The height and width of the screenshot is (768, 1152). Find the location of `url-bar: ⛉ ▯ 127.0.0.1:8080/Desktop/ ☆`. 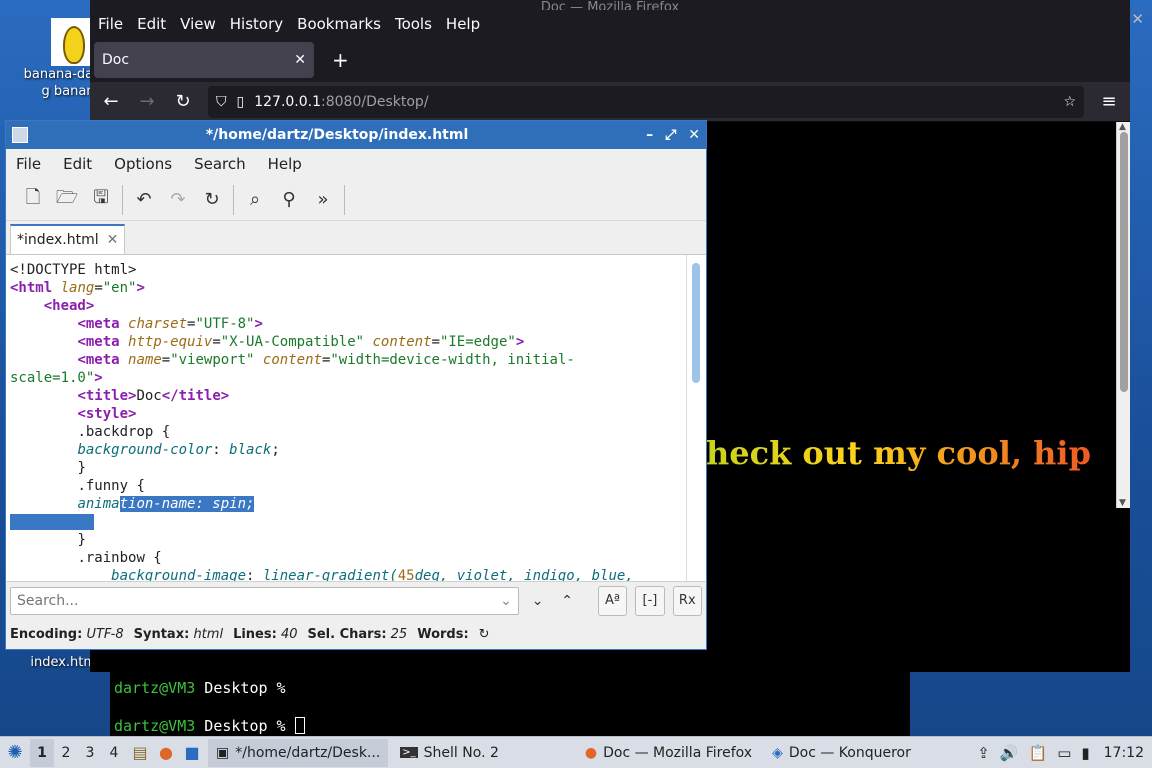

url-bar: ⛉ ▯ 127.0.0.1:8080/Desktop/ ☆ is located at coordinates (646, 101).